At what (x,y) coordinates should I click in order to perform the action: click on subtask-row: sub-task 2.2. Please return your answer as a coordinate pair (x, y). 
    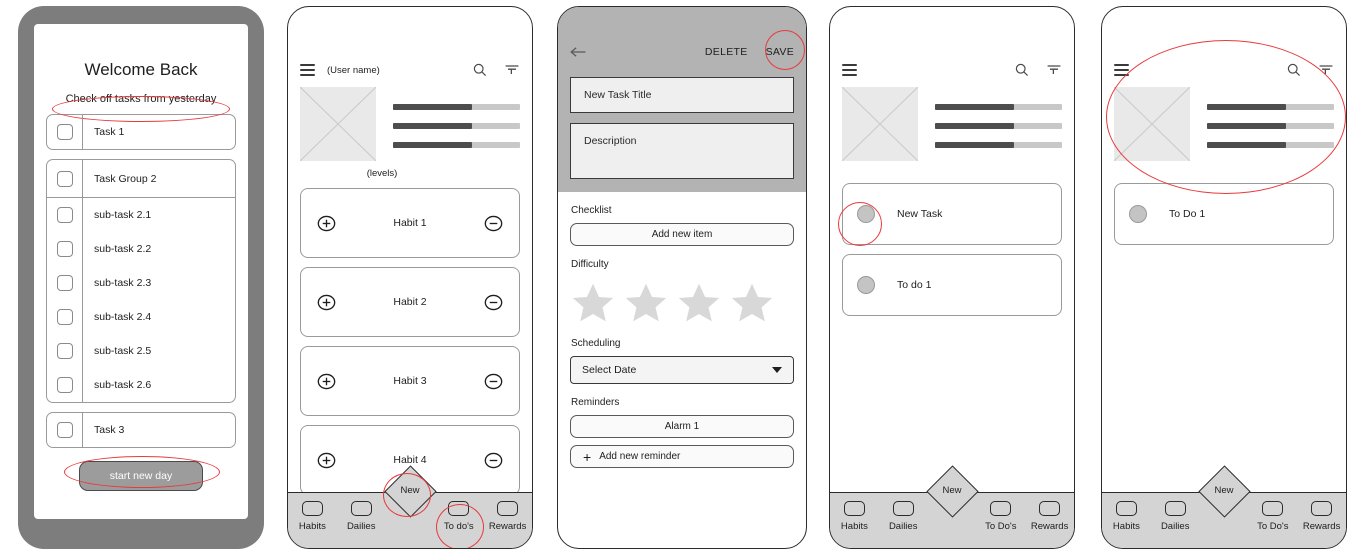
    Looking at the image, I should click on (141, 249).